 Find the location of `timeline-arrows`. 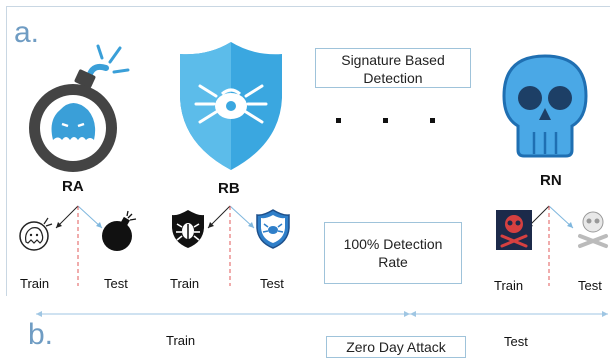

timeline-arrows is located at coordinates (322, 314).